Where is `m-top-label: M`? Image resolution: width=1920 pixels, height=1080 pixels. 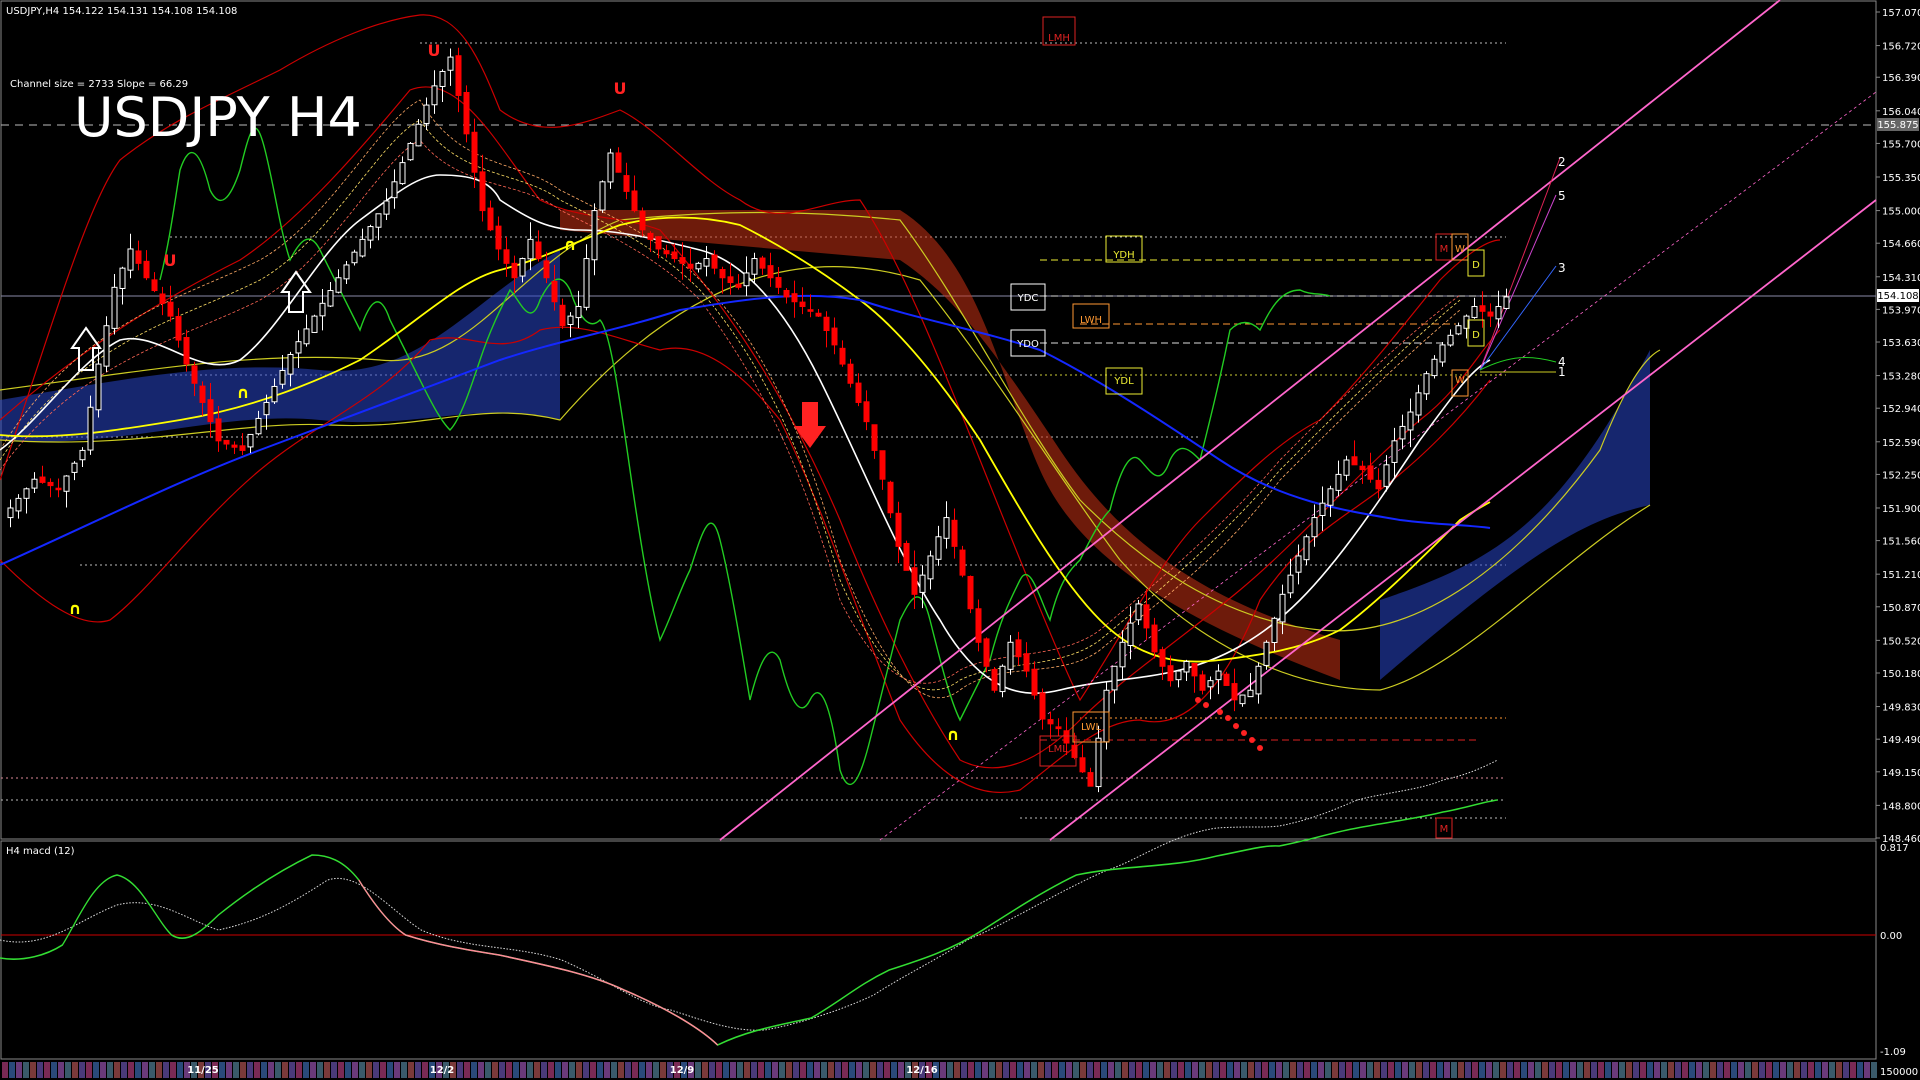 m-top-label: M is located at coordinates (1444, 249).